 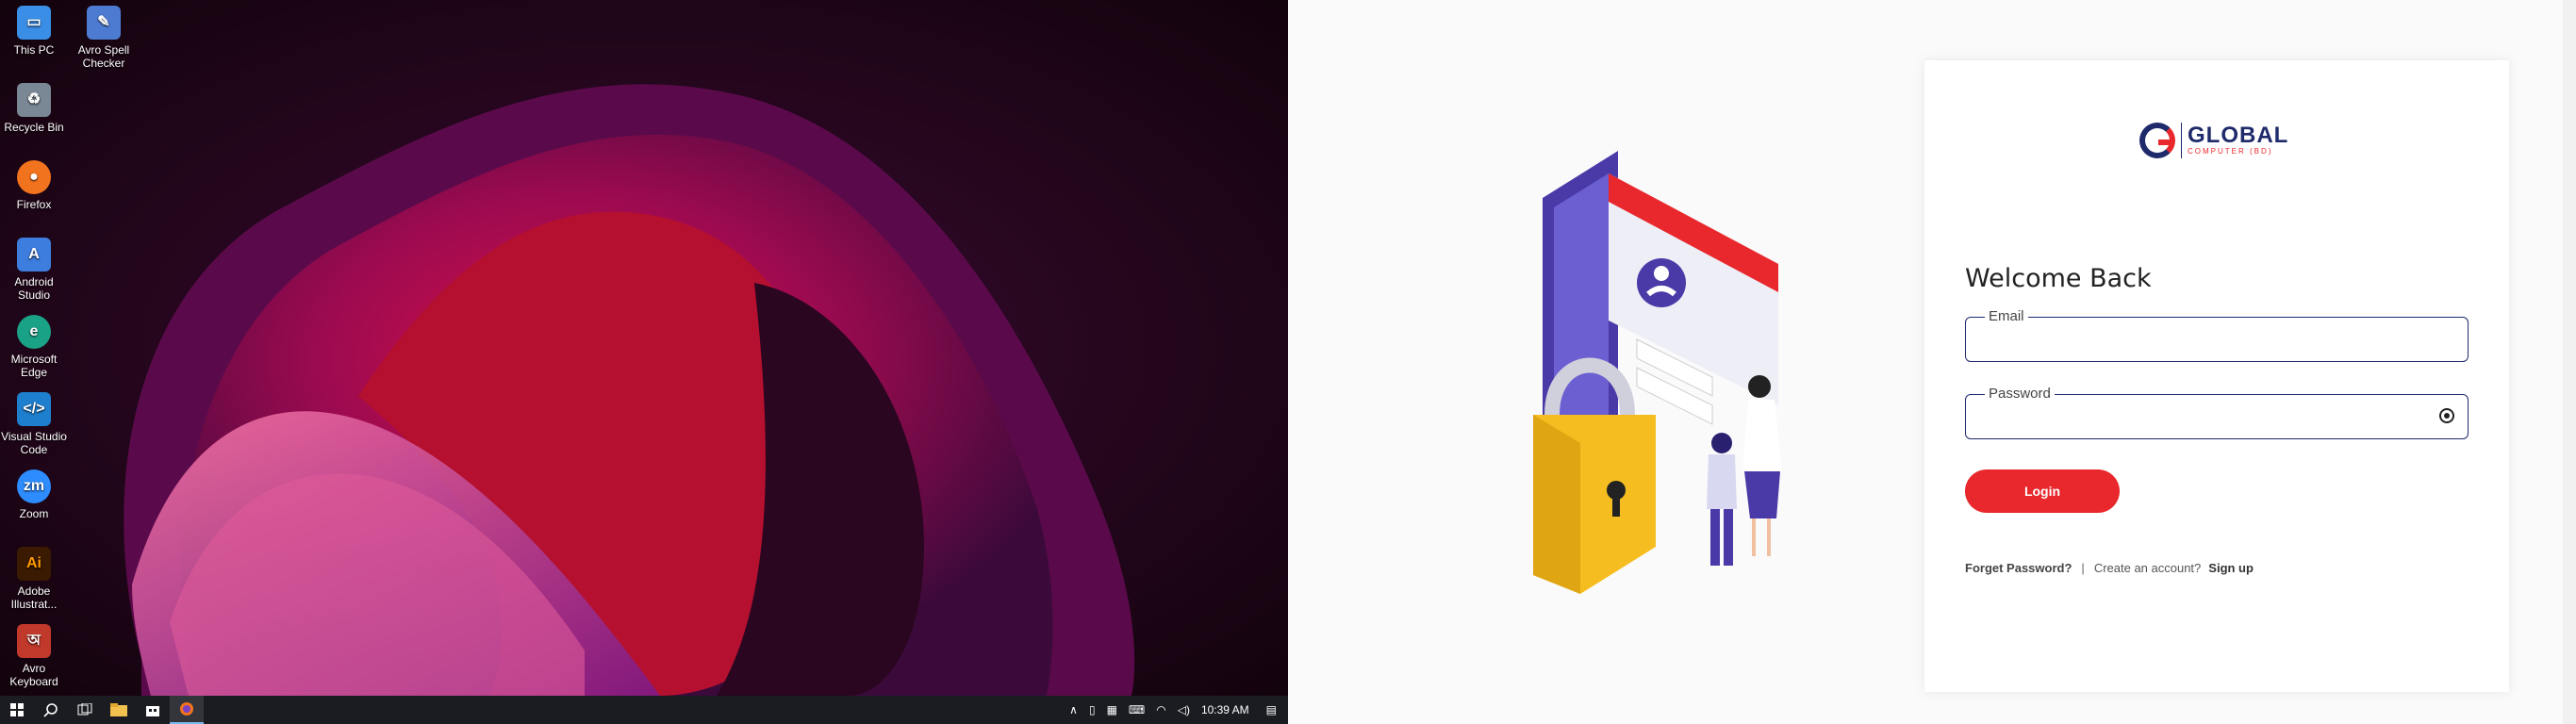 I want to click on vscode-icon: </>, so click(x=34, y=409).